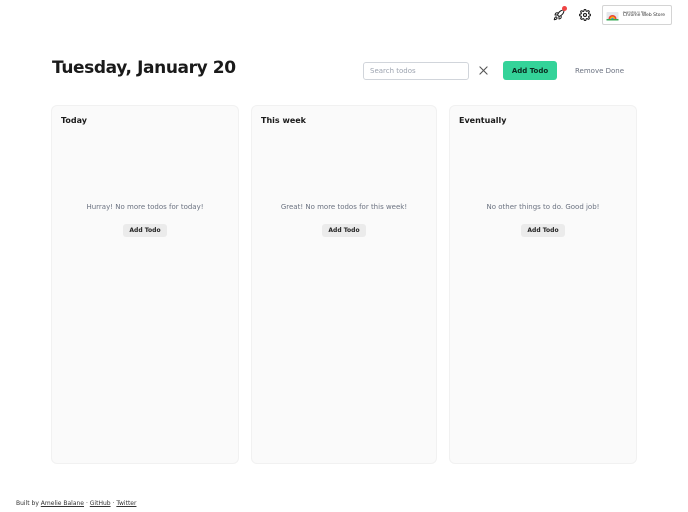 The height and width of the screenshot is (512, 688). What do you see at coordinates (496, 70) in the screenshot?
I see `todo-controls: Add Todo Remove Done` at bounding box center [496, 70].